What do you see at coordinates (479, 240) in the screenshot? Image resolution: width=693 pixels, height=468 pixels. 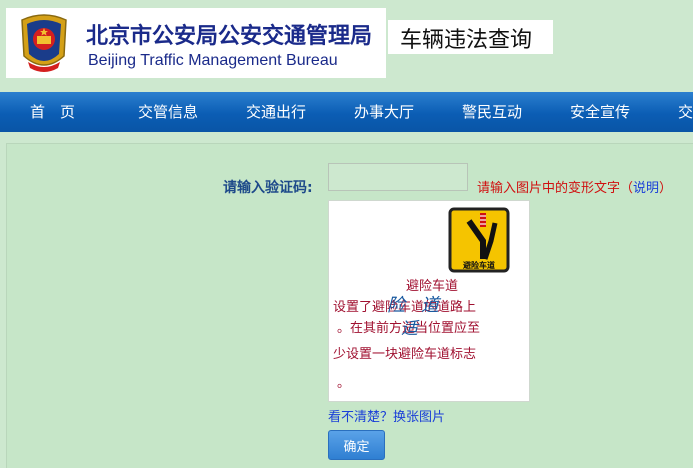 I see `sign-icon: 避险车道` at bounding box center [479, 240].